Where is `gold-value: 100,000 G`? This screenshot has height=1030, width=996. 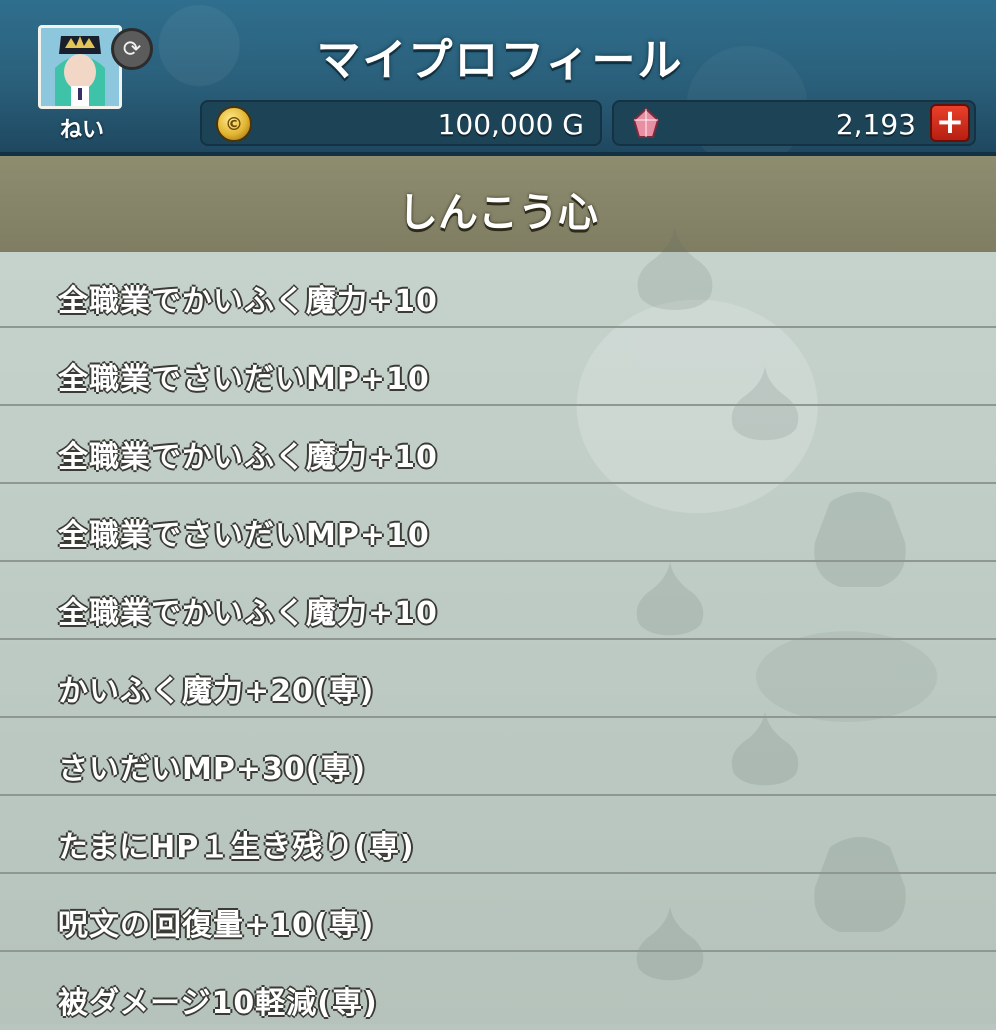 gold-value: 100,000 G is located at coordinates (510, 124).